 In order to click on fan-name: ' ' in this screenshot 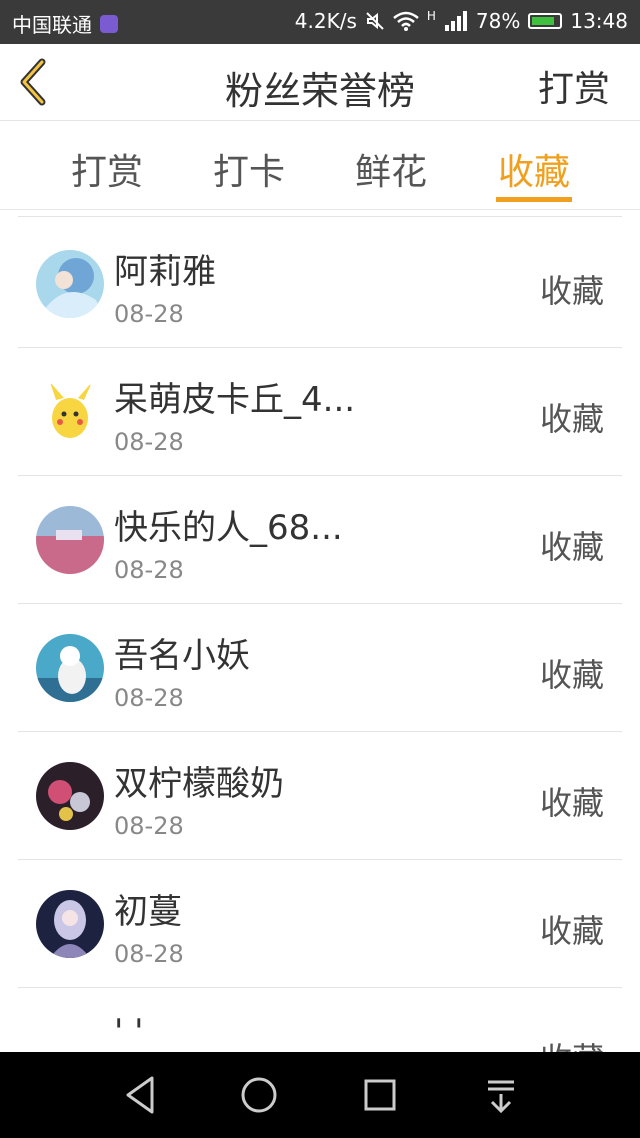, I will do `click(129, 1032)`.